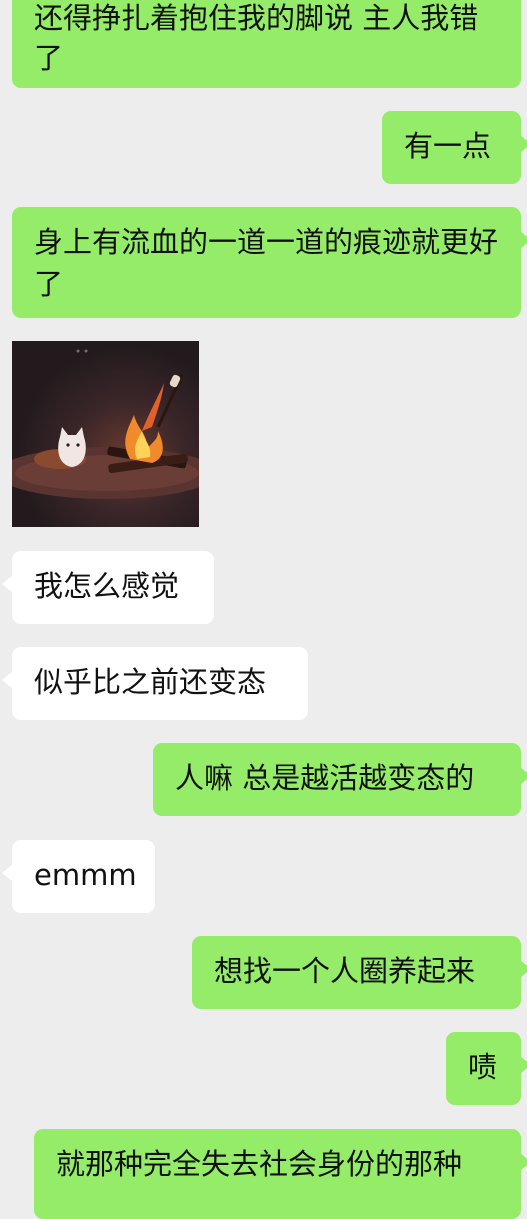 Image resolution: width=527 pixels, height=1219 pixels. Describe the element at coordinates (448, 146) in the screenshot. I see `message-text: 有一点` at that location.